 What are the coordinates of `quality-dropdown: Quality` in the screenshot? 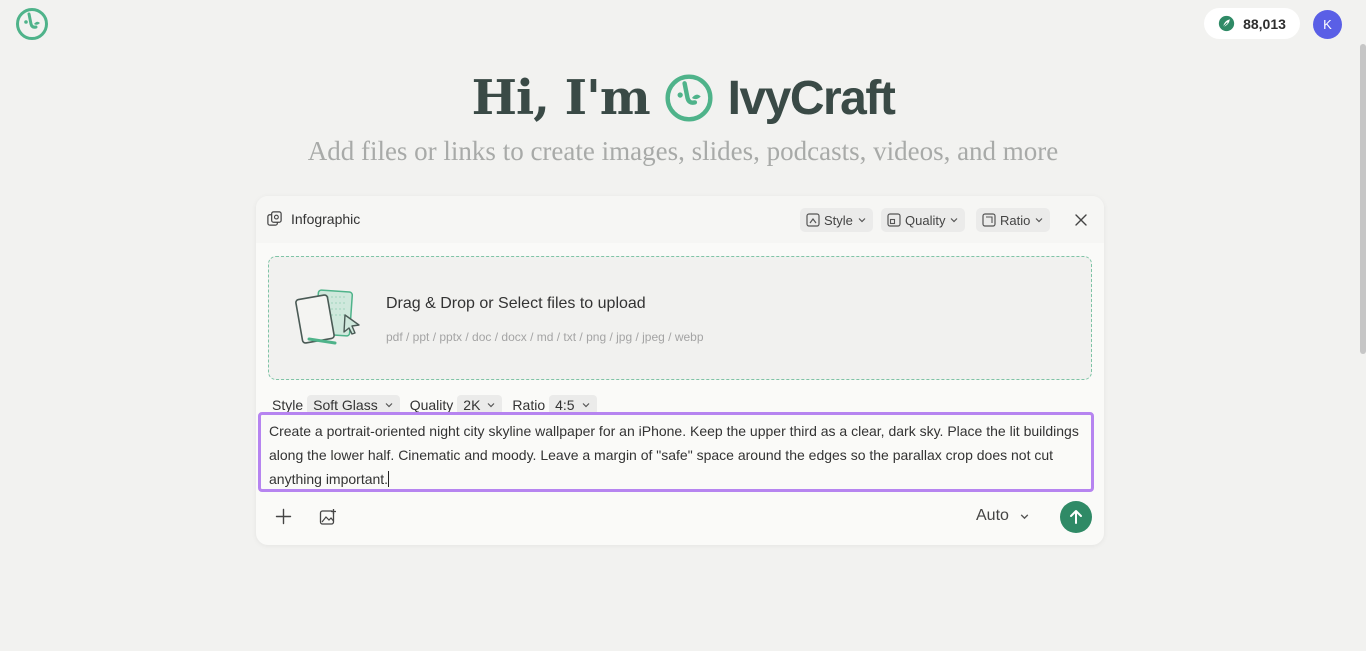 It's located at (923, 220).